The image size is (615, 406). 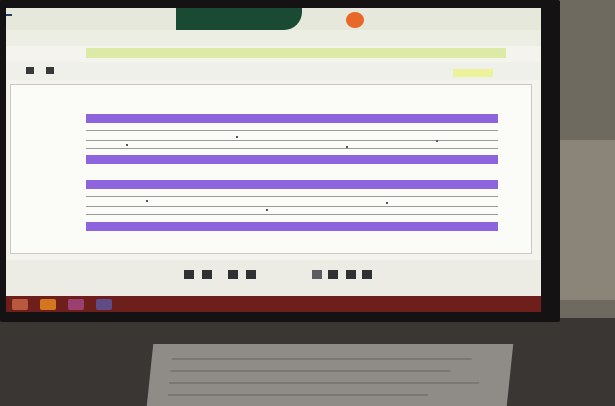 What do you see at coordinates (586, 220) in the screenshot?
I see `background-shelf` at bounding box center [586, 220].